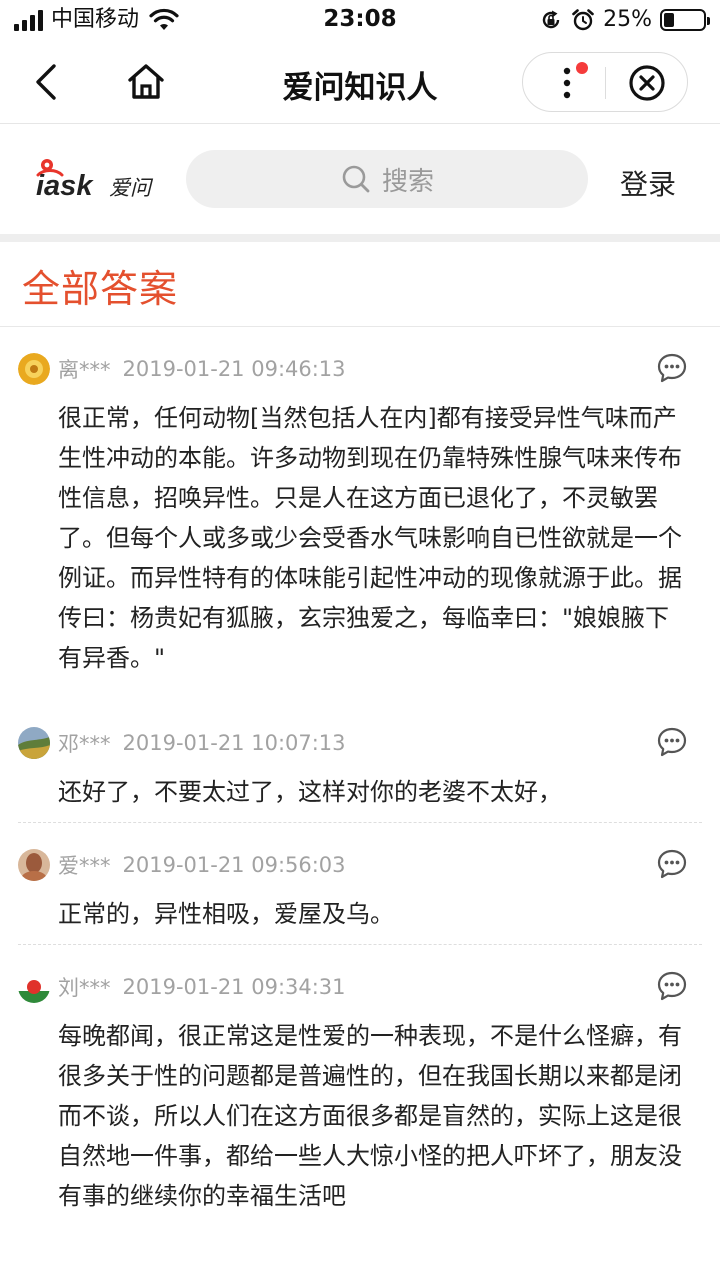  What do you see at coordinates (84, 988) in the screenshot?
I see `answer-user: 刘***` at bounding box center [84, 988].